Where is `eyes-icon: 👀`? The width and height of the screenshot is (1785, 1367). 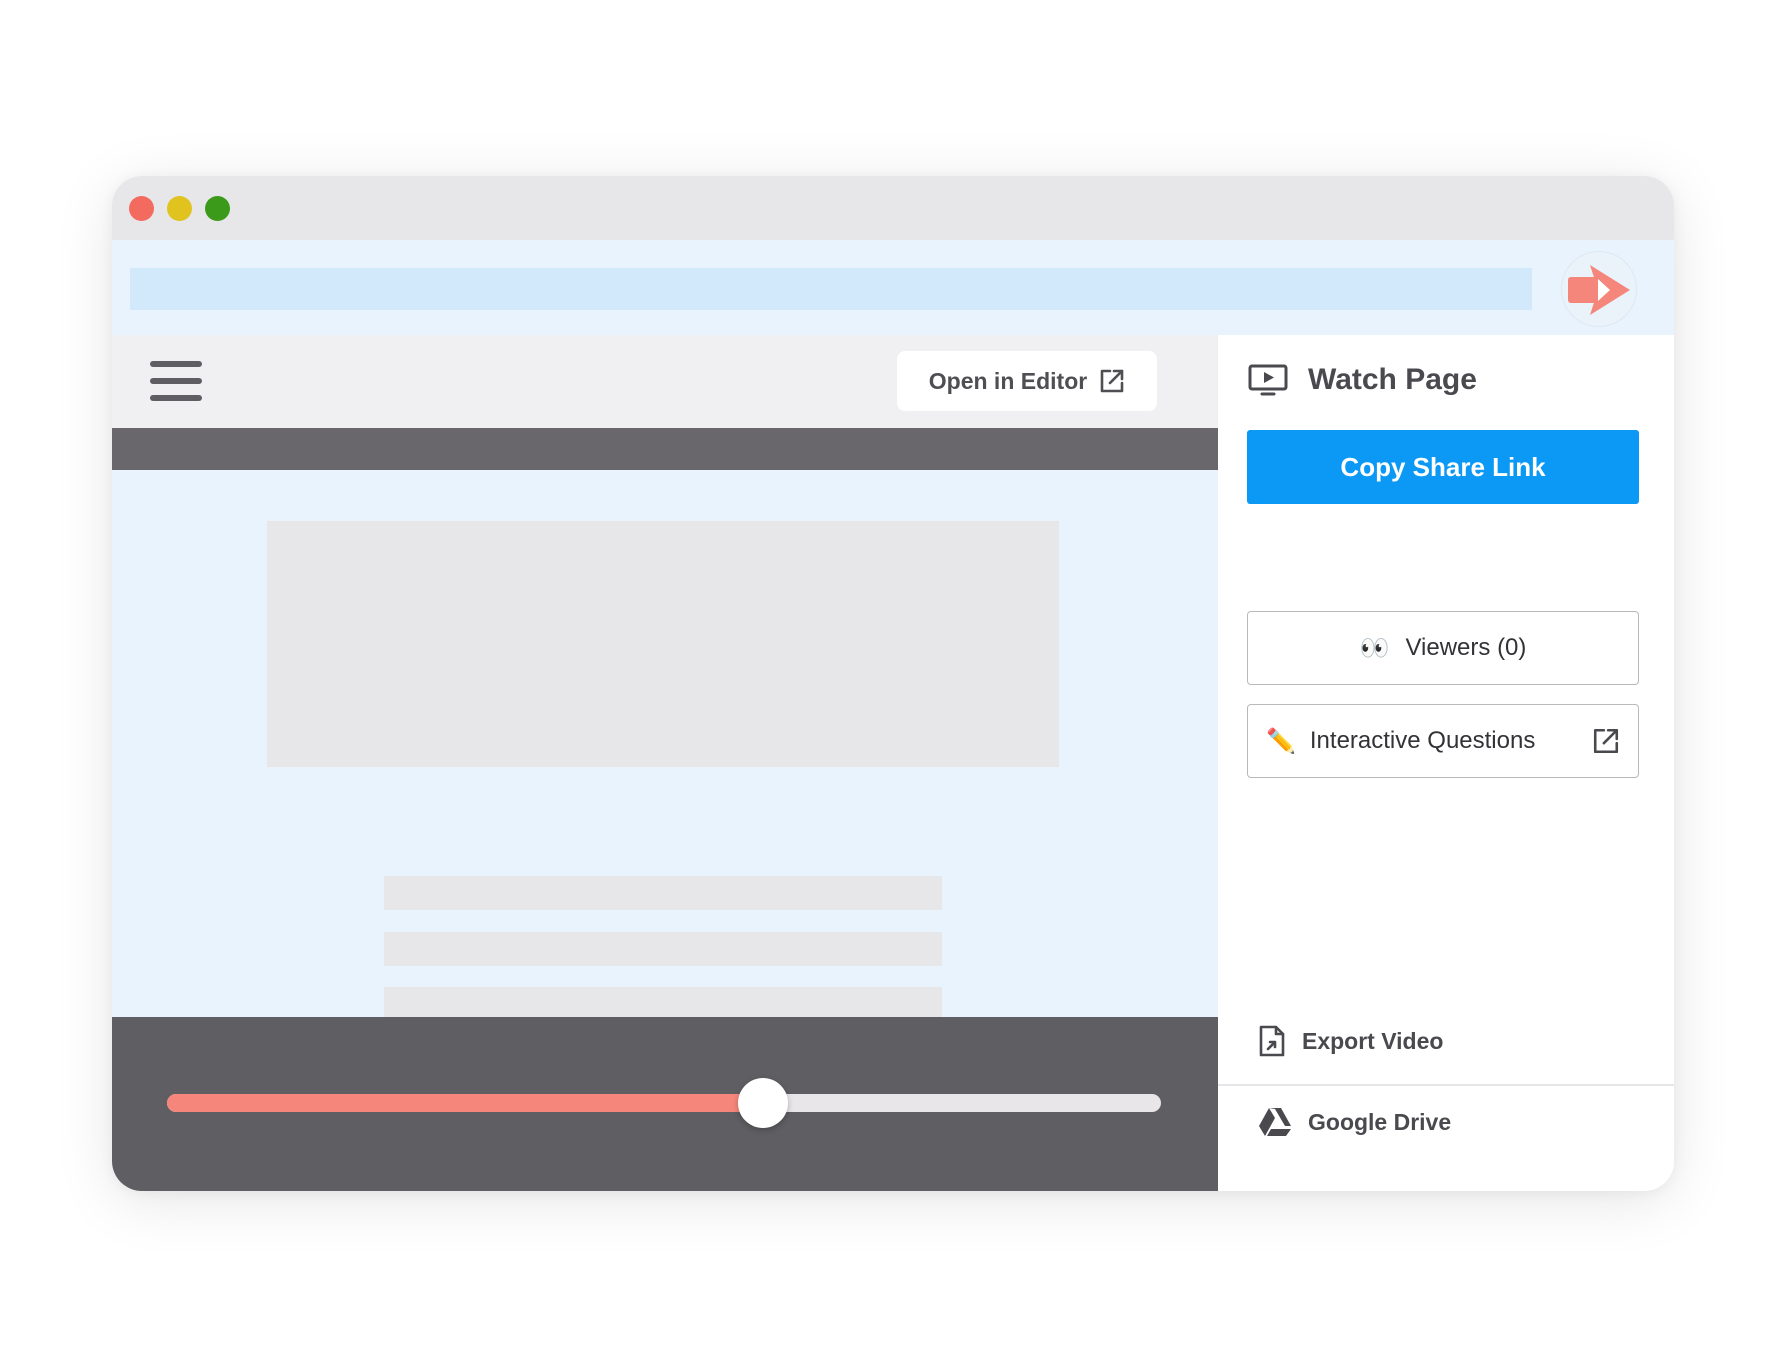
eyes-icon: 👀 is located at coordinates (1374, 648).